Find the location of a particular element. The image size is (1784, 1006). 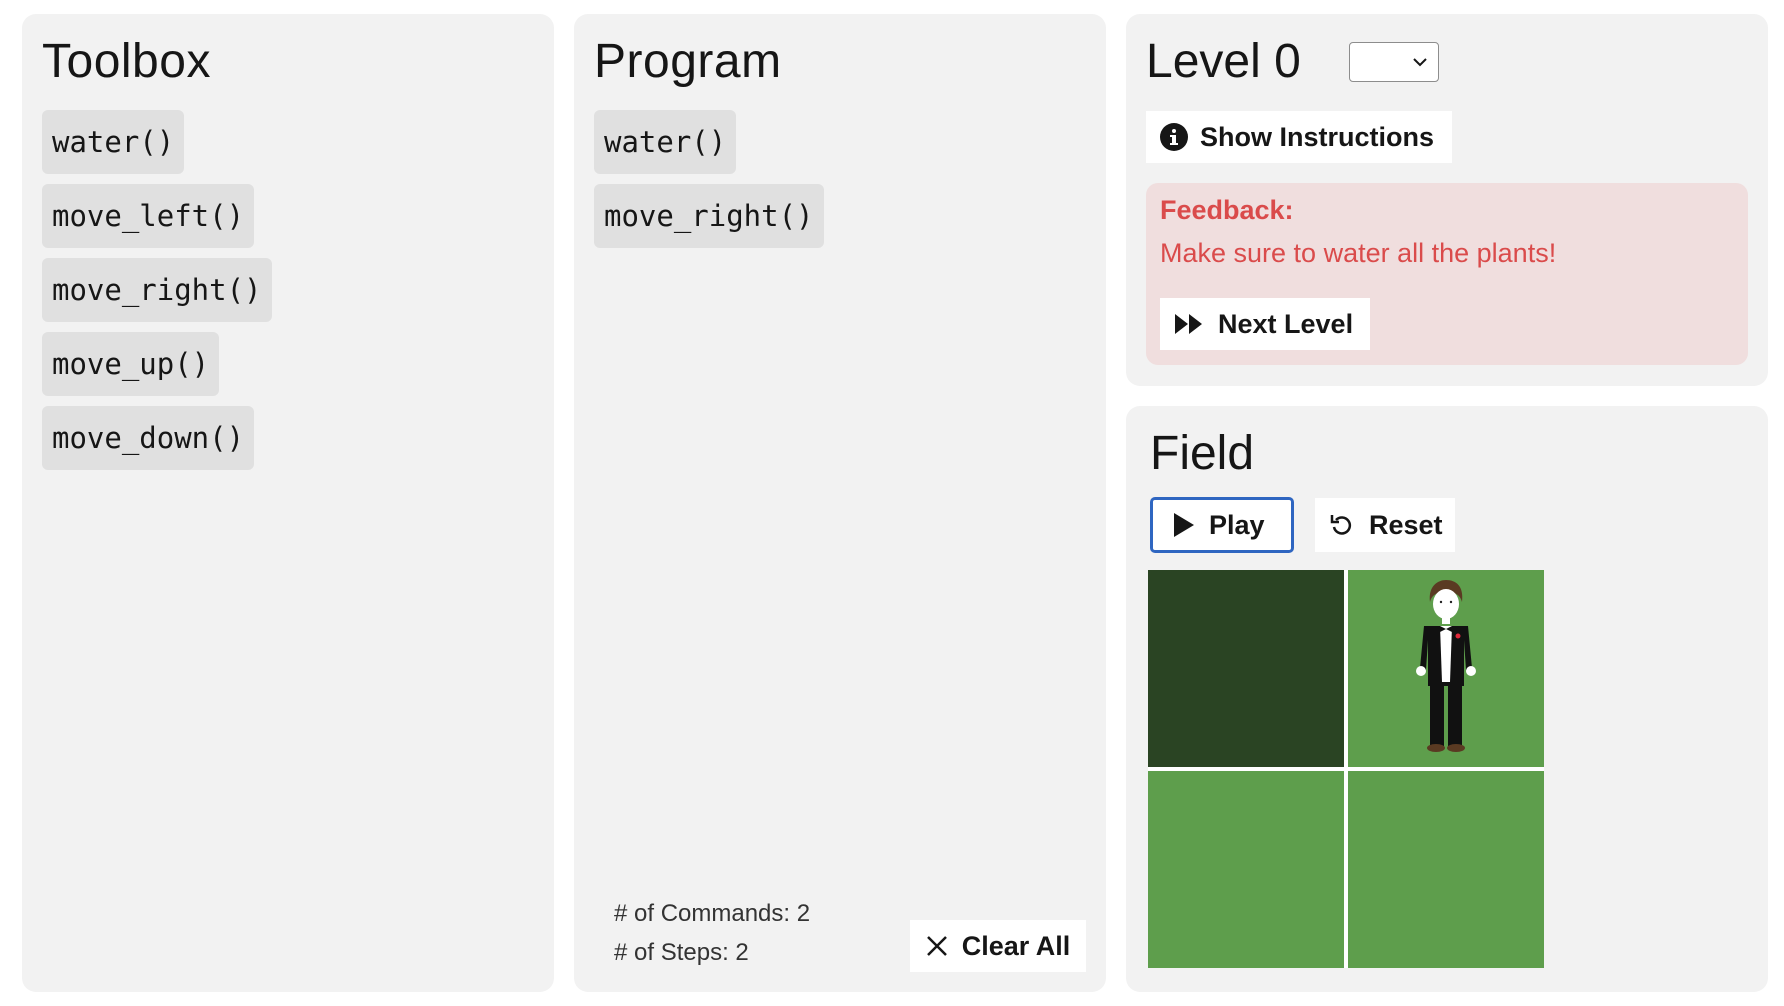

play-button: Play is located at coordinates (1222, 525).